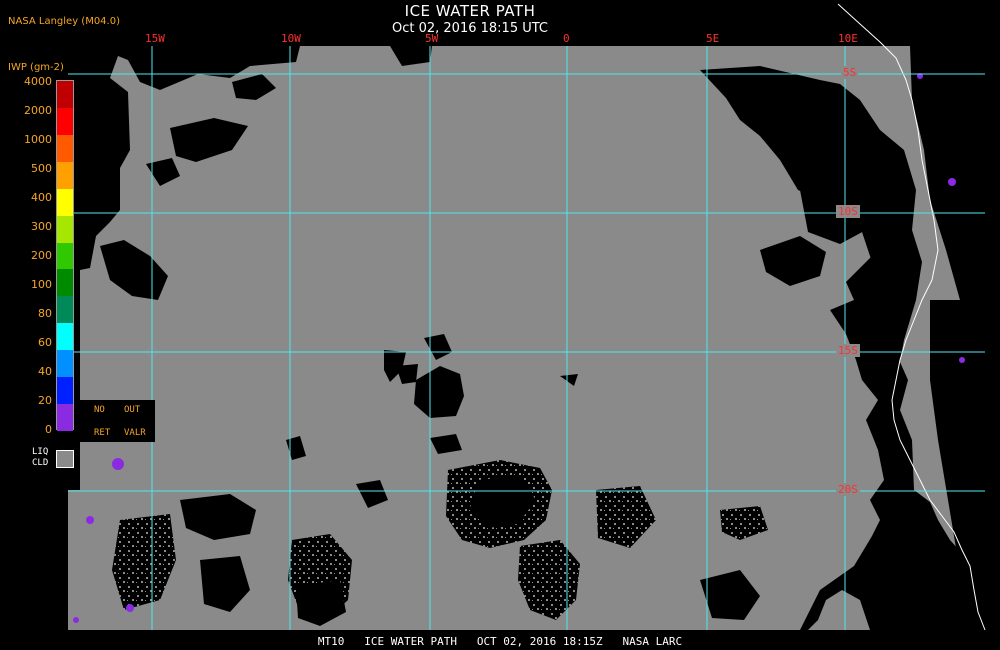 Image resolution: width=1000 pixels, height=650 pixels. What do you see at coordinates (470, 11) in the screenshot?
I see `map-title: ICE WATER PATH` at bounding box center [470, 11].